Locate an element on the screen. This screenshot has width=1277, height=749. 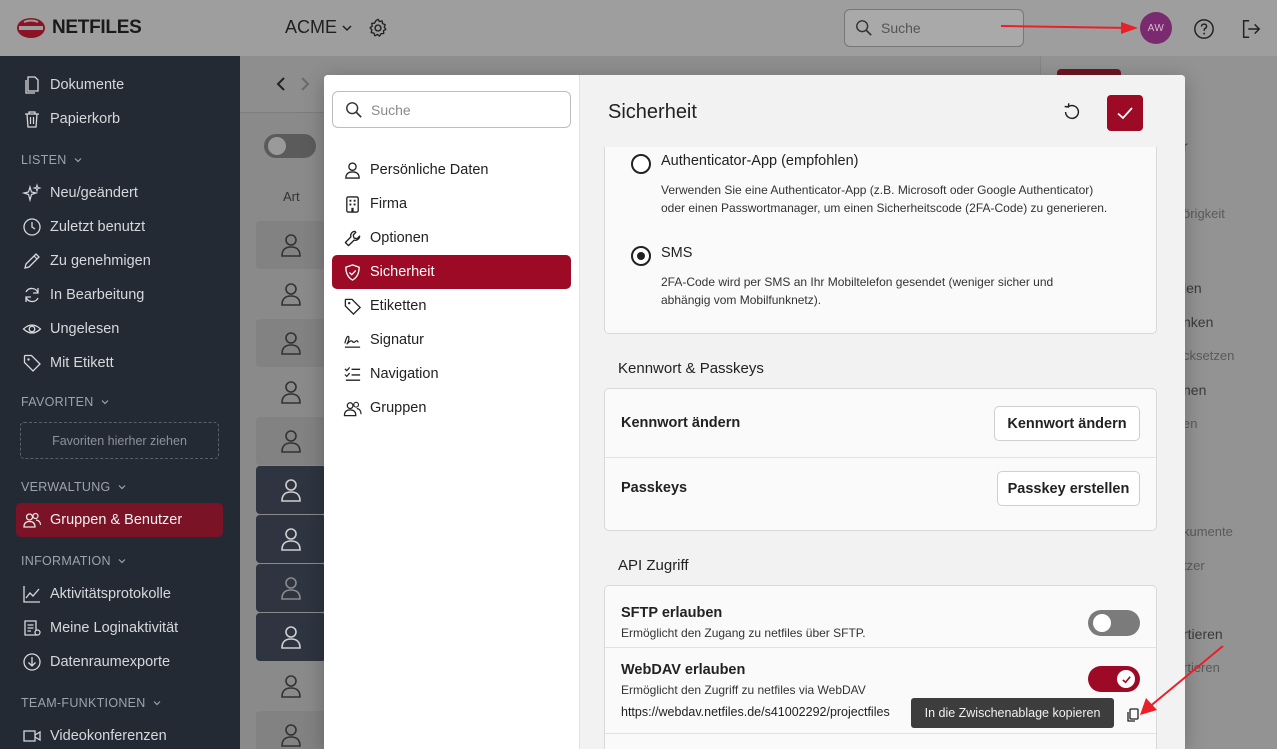
settings-item-navigation: Navigation is located at coordinates (451, 374).